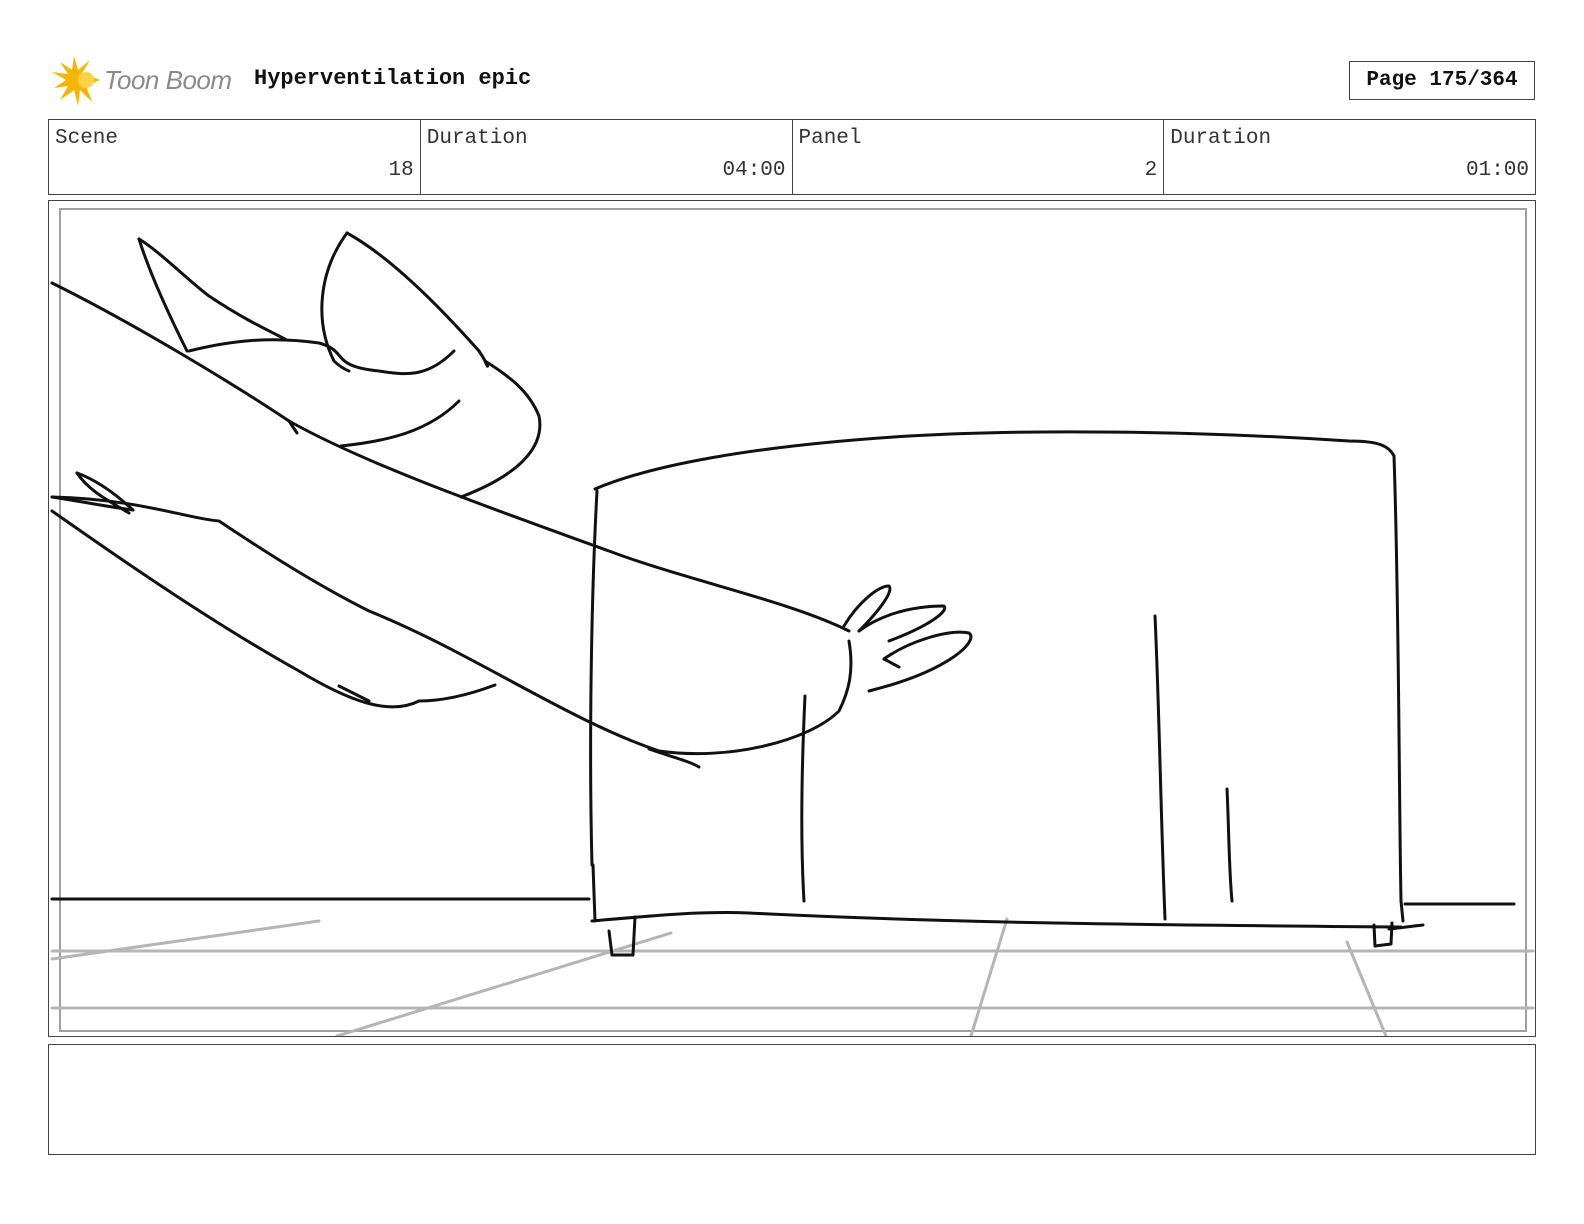 The image size is (1584, 1224). Describe the element at coordinates (168, 80) in the screenshot. I see `logo-text: Toon Boom` at that location.